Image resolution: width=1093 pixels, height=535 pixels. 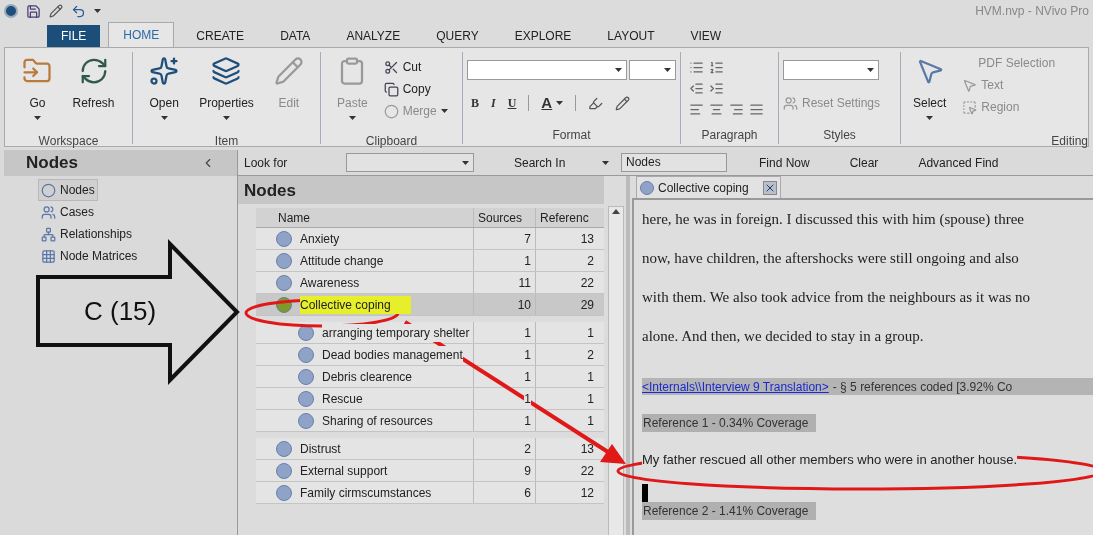 I want to click on style-dropdown, so click(x=831, y=70).